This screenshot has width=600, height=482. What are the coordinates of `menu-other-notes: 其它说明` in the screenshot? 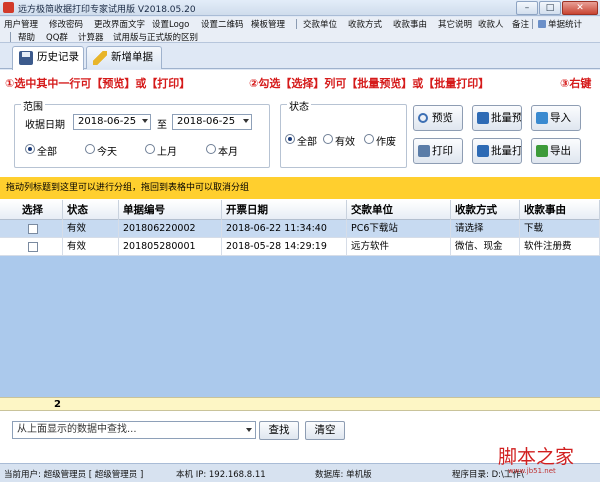 It's located at (455, 24).